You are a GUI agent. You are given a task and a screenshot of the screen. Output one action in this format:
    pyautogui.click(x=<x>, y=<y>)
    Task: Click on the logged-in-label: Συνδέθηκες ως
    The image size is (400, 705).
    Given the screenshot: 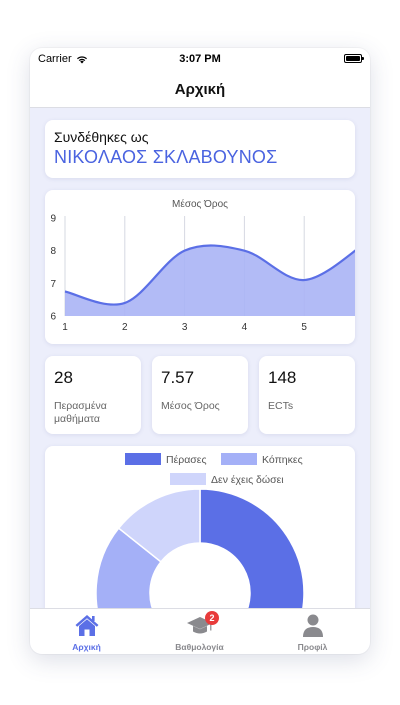 What is the action you would take?
    pyautogui.click(x=101, y=137)
    